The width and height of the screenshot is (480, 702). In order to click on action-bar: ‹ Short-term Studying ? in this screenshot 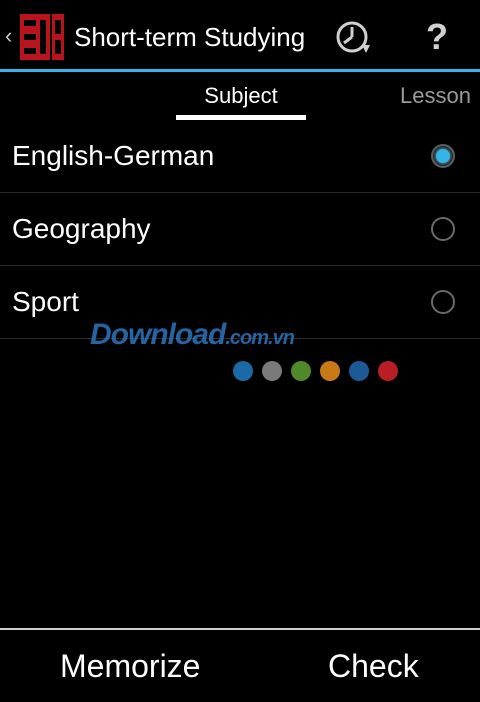, I will do `click(240, 36)`.